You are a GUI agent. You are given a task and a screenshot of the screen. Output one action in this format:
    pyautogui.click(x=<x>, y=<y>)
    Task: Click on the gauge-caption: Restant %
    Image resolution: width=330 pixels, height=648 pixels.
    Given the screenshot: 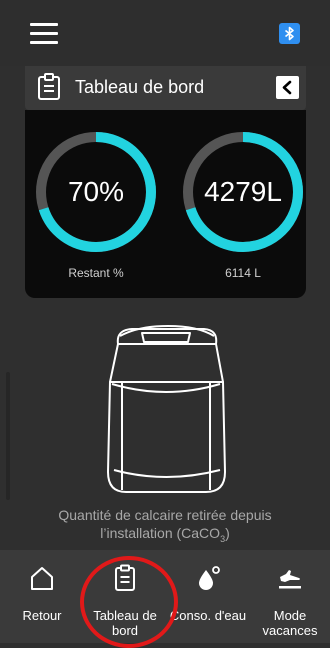 What is the action you would take?
    pyautogui.click(x=96, y=273)
    